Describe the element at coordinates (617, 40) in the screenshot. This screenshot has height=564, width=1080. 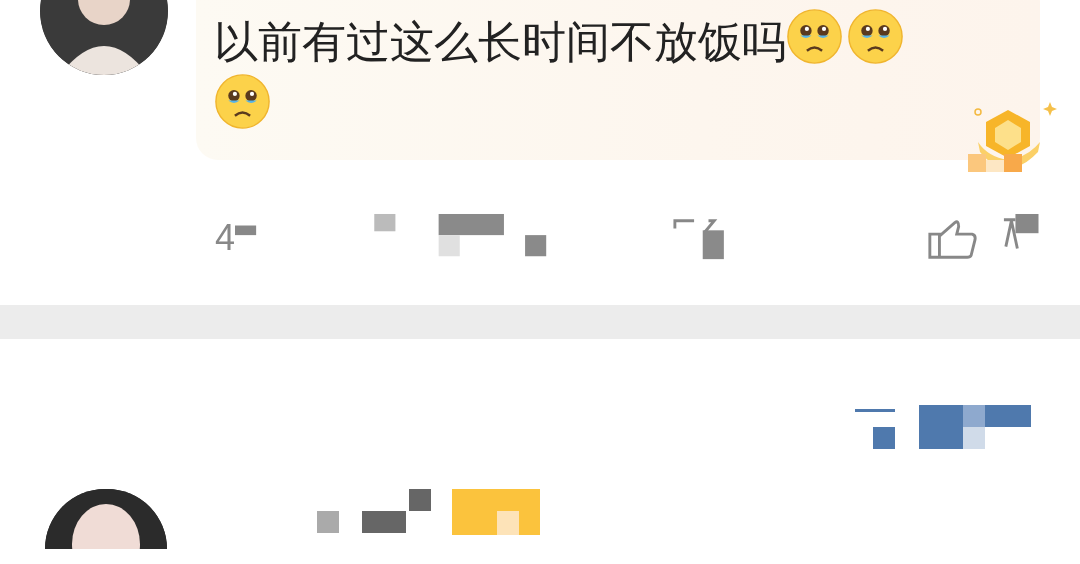
I see `comment-text: 以前有过这么长时间不放饭吗` at that location.